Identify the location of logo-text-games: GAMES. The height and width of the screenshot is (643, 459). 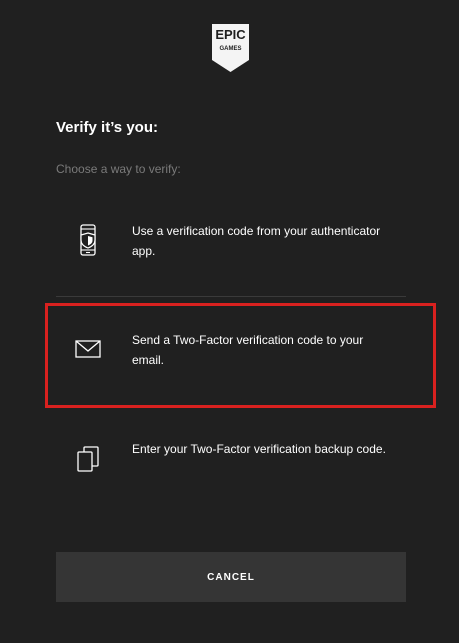
(230, 49).